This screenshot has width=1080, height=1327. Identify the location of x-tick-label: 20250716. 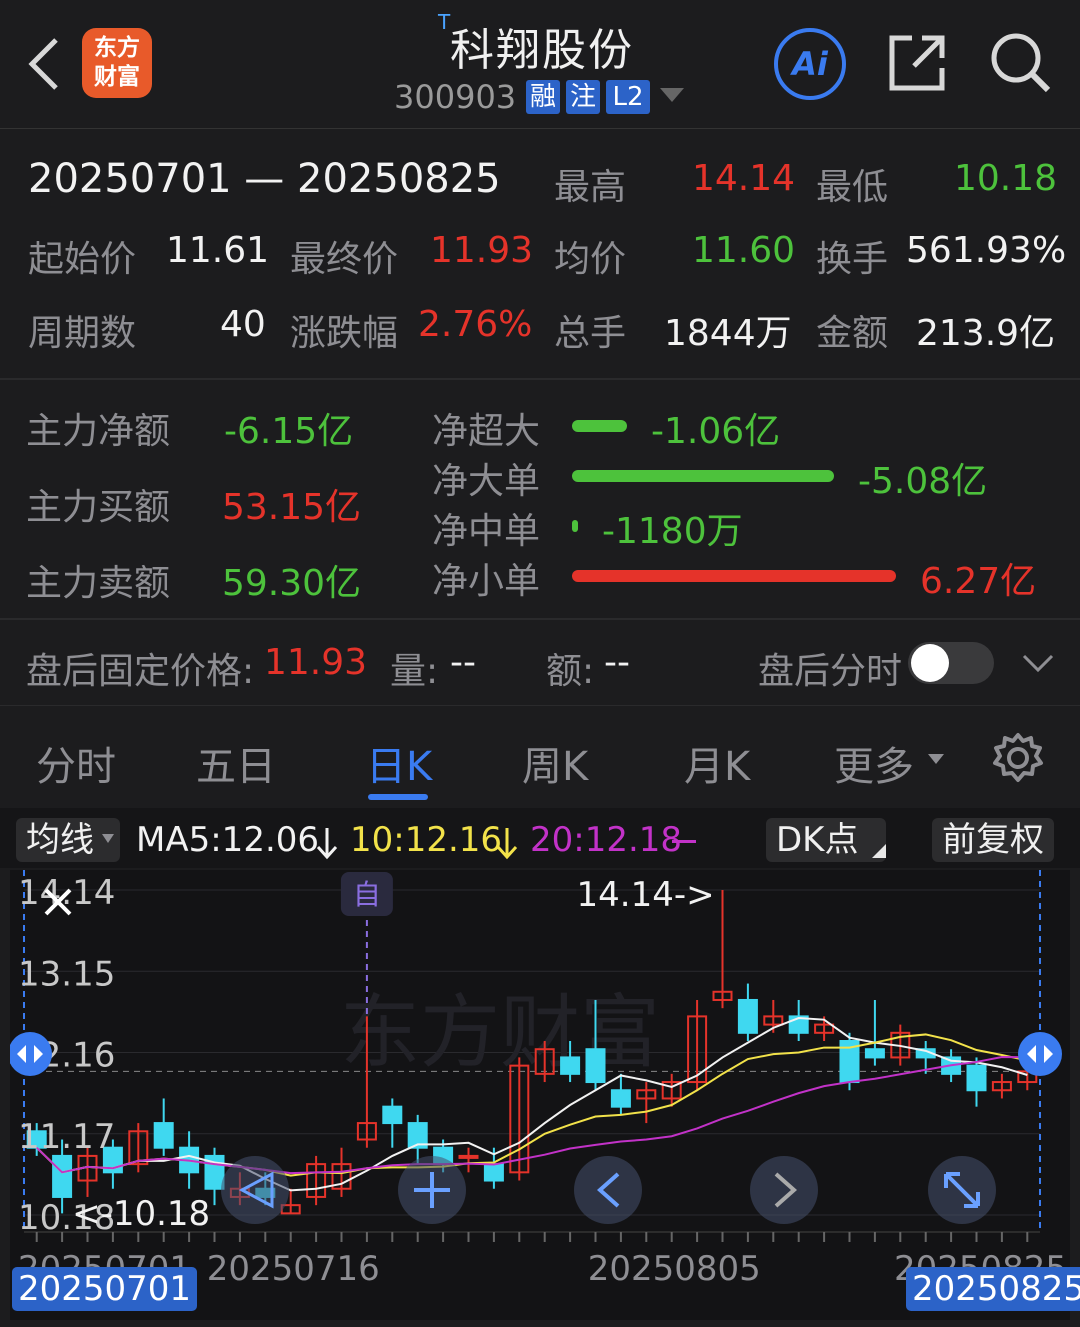
(293, 1269).